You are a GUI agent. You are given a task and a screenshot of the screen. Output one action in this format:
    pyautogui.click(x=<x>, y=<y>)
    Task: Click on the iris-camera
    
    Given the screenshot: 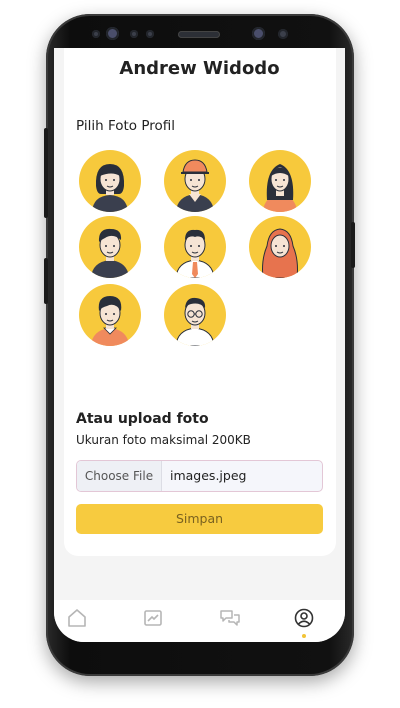 What is the action you would take?
    pyautogui.click(x=258, y=33)
    